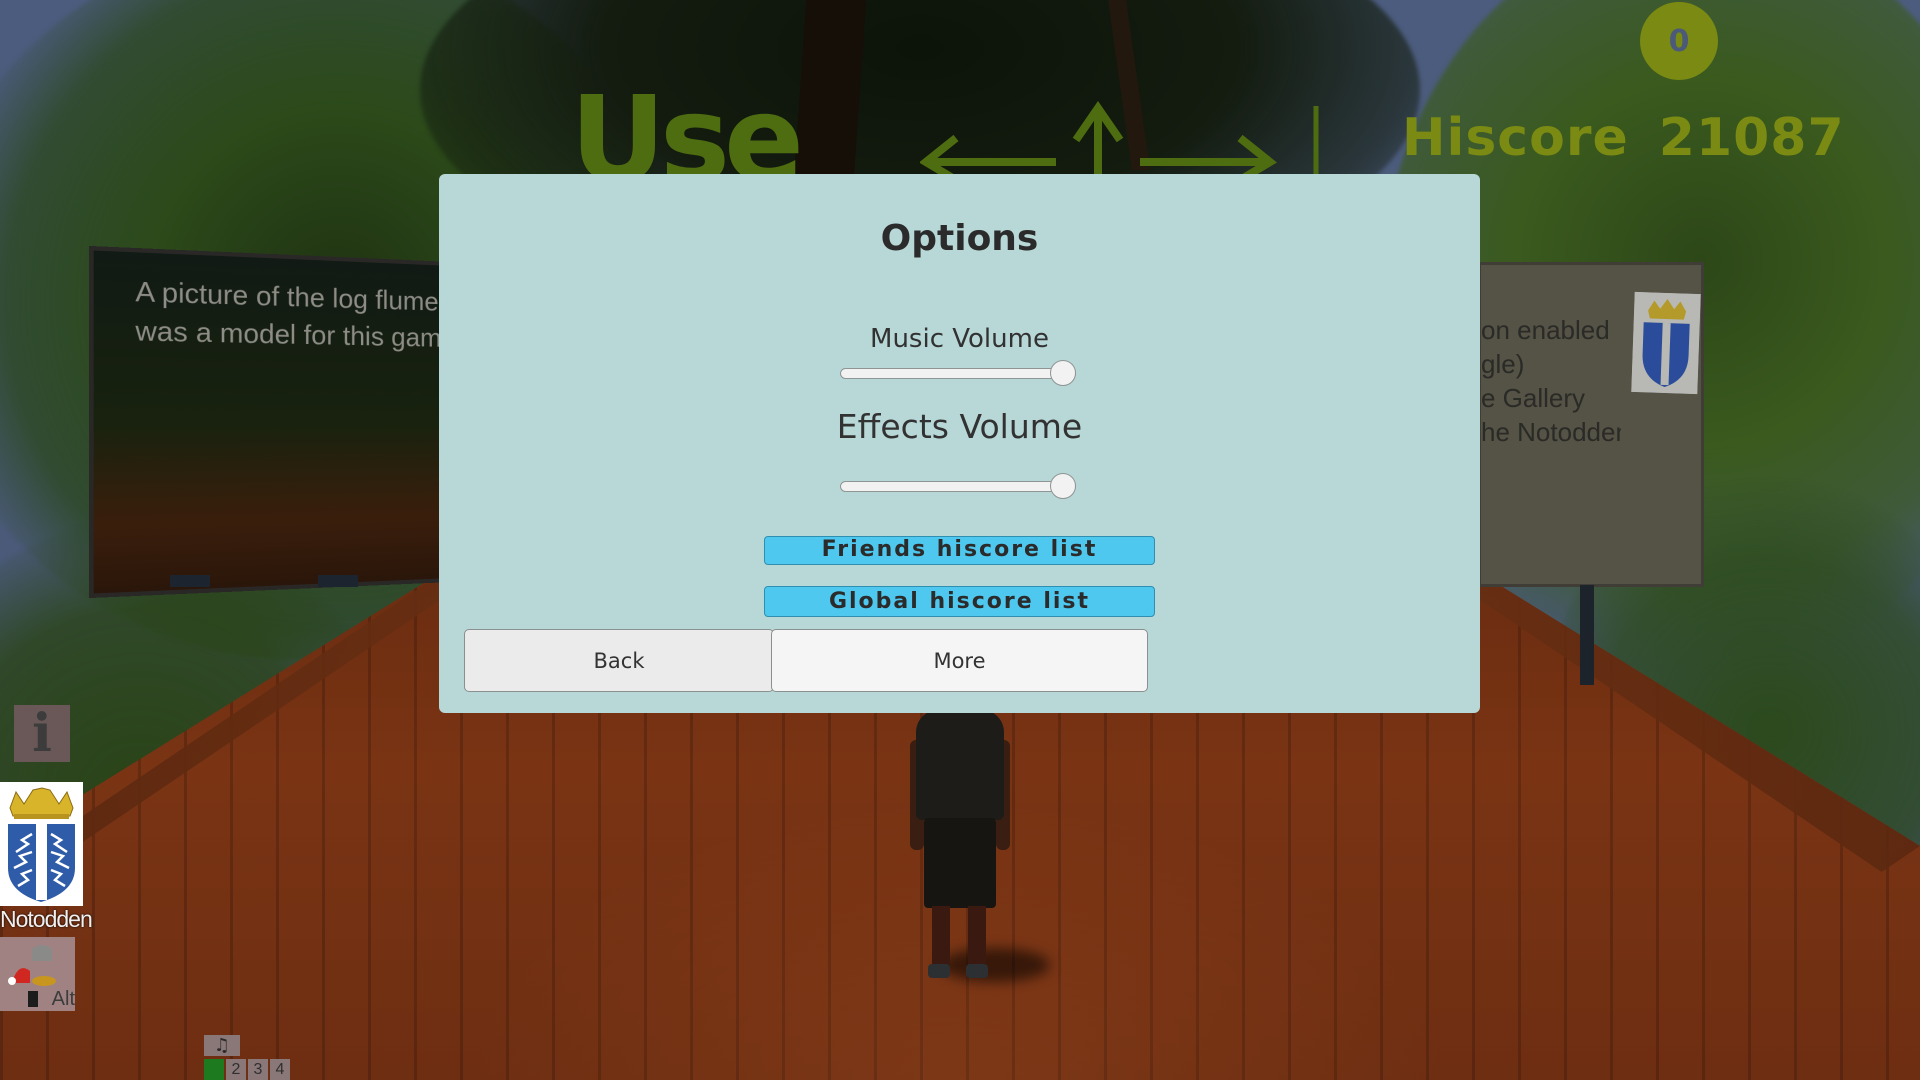 The image size is (1920, 1080). Describe the element at coordinates (1679, 41) in the screenshot. I see `current-score: 0` at that location.